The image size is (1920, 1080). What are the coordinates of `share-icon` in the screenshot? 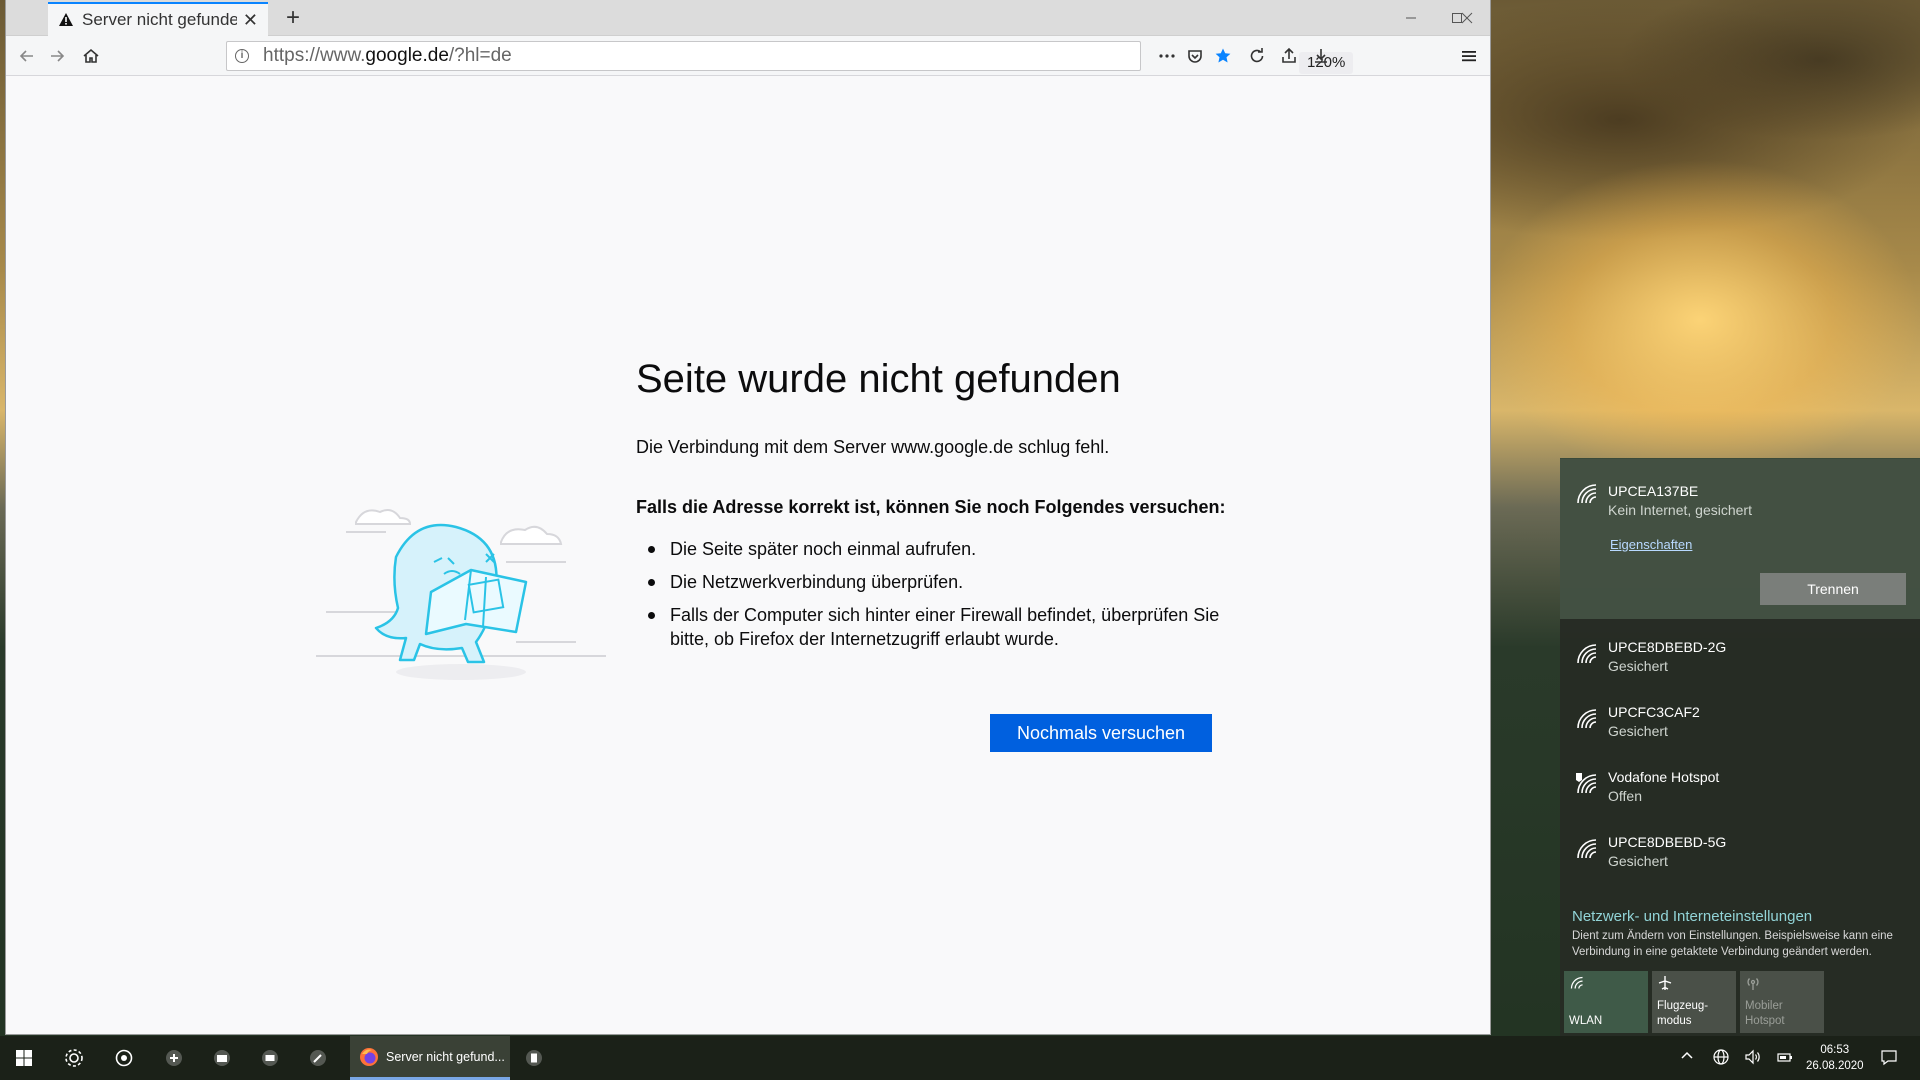 It's located at (1289, 56).